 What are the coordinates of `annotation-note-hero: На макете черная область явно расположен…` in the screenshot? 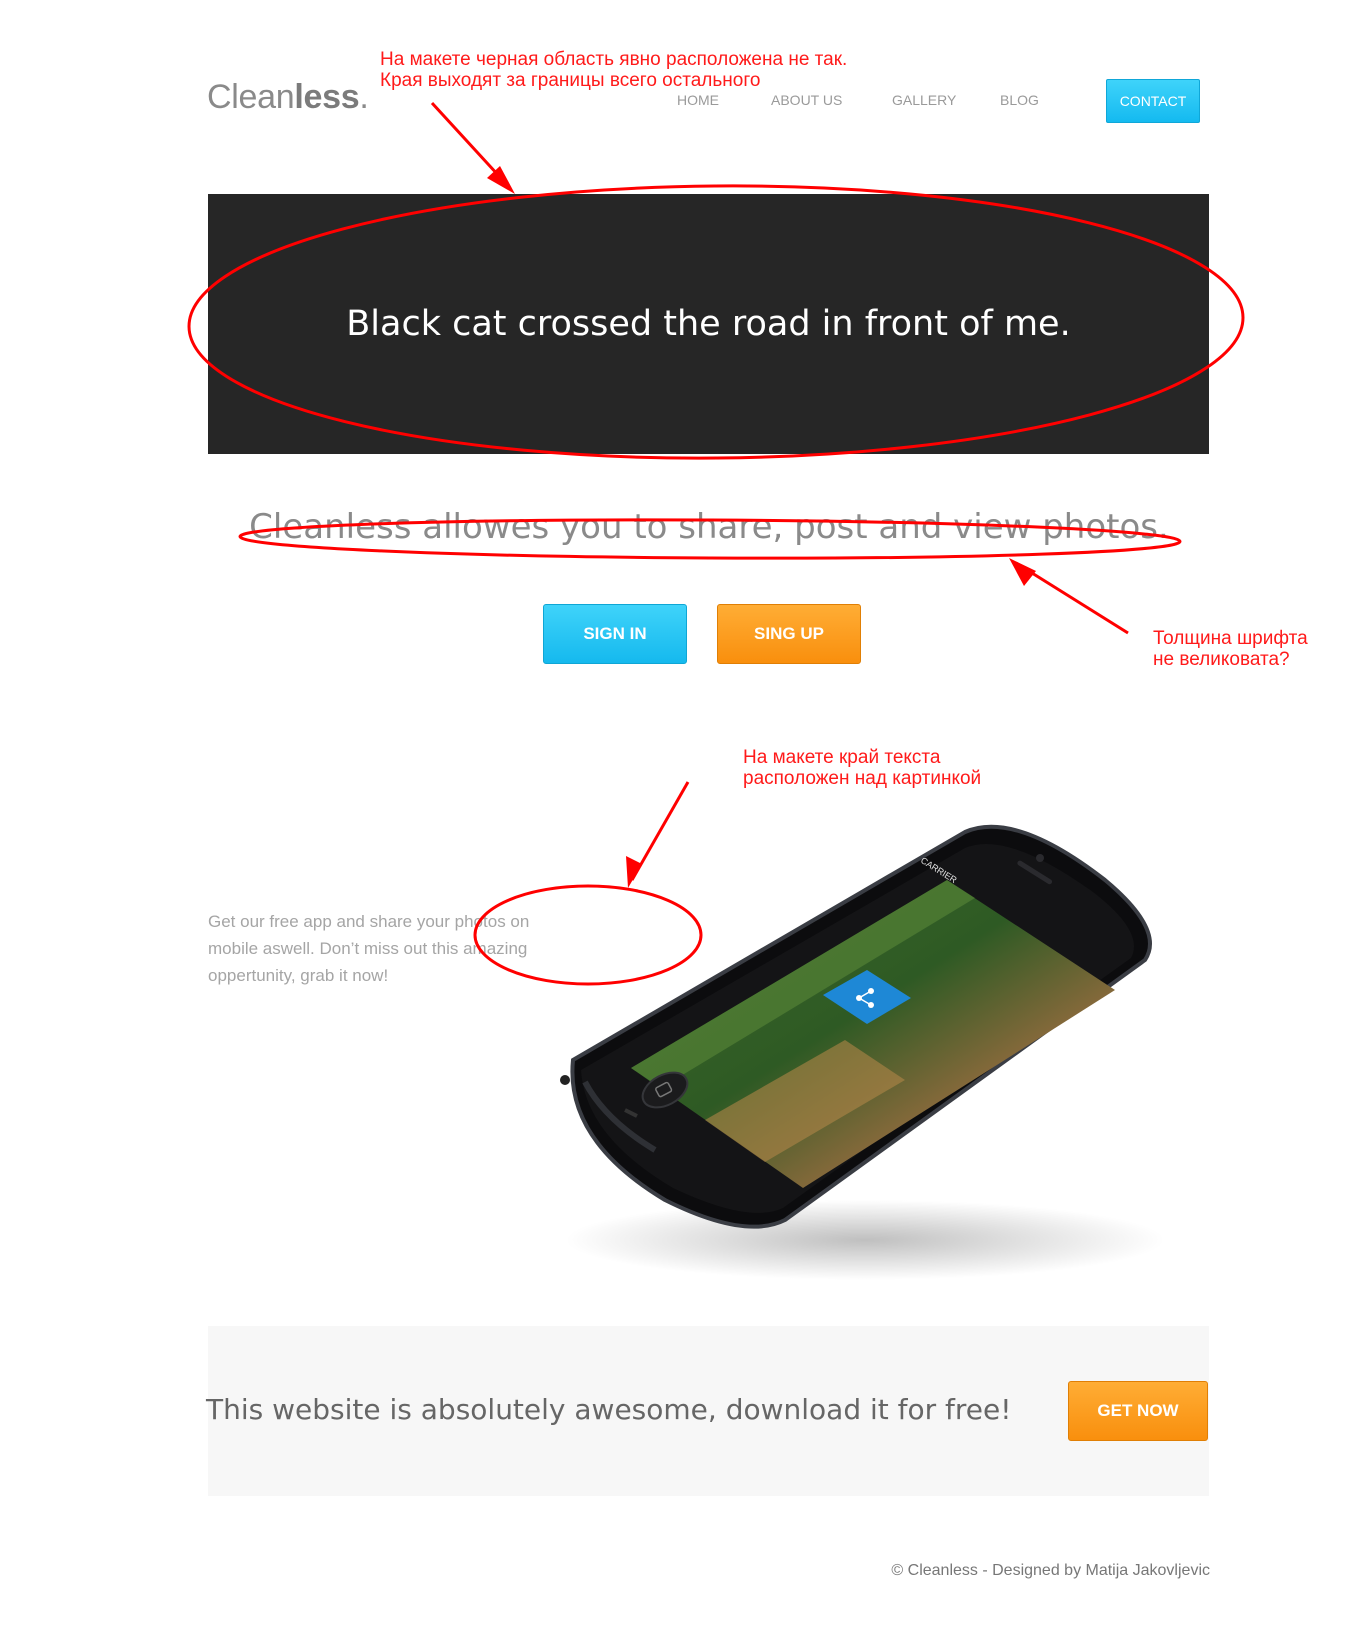 It's located at (613, 70).